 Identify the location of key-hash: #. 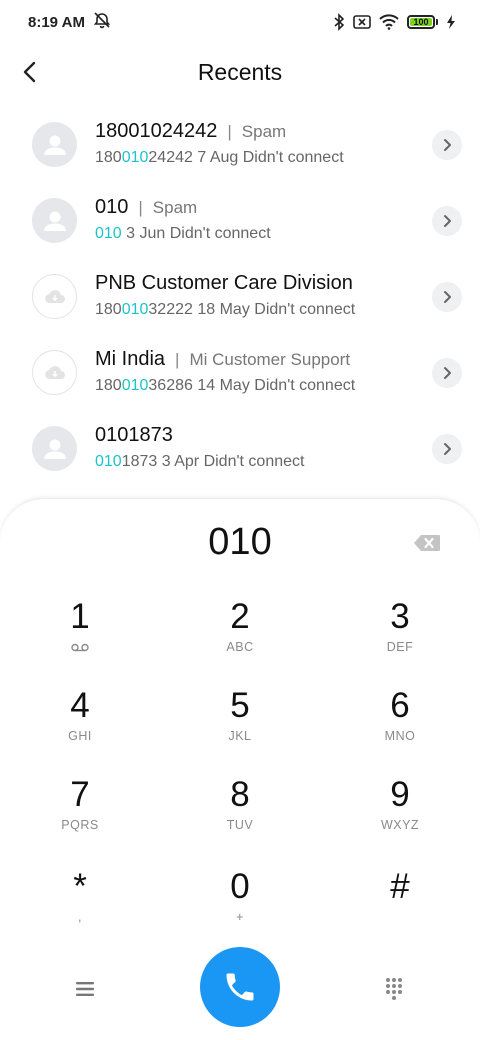
(400, 907).